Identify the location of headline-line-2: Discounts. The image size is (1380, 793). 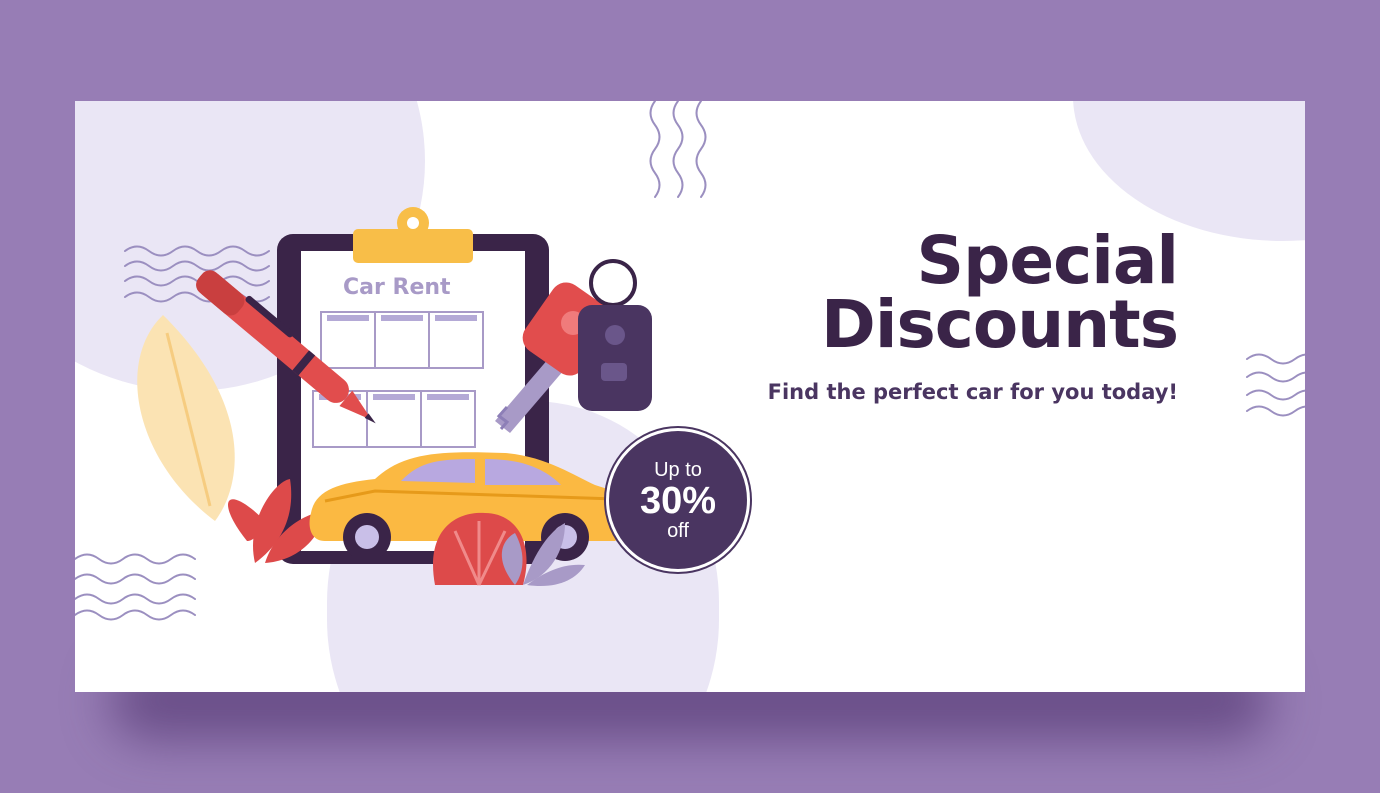
(1000, 324).